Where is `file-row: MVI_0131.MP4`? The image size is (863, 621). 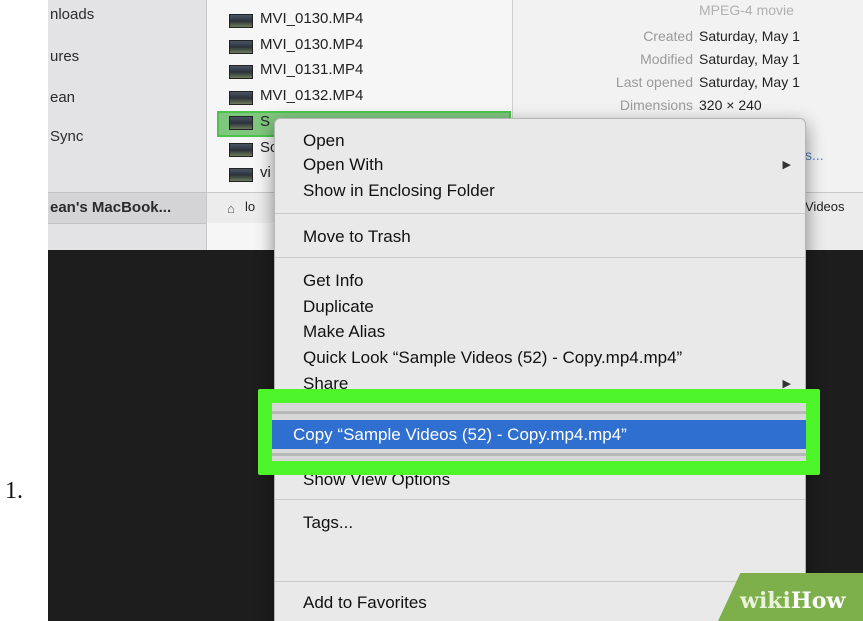 file-row: MVI_0131.MP4 is located at coordinates (359, 71).